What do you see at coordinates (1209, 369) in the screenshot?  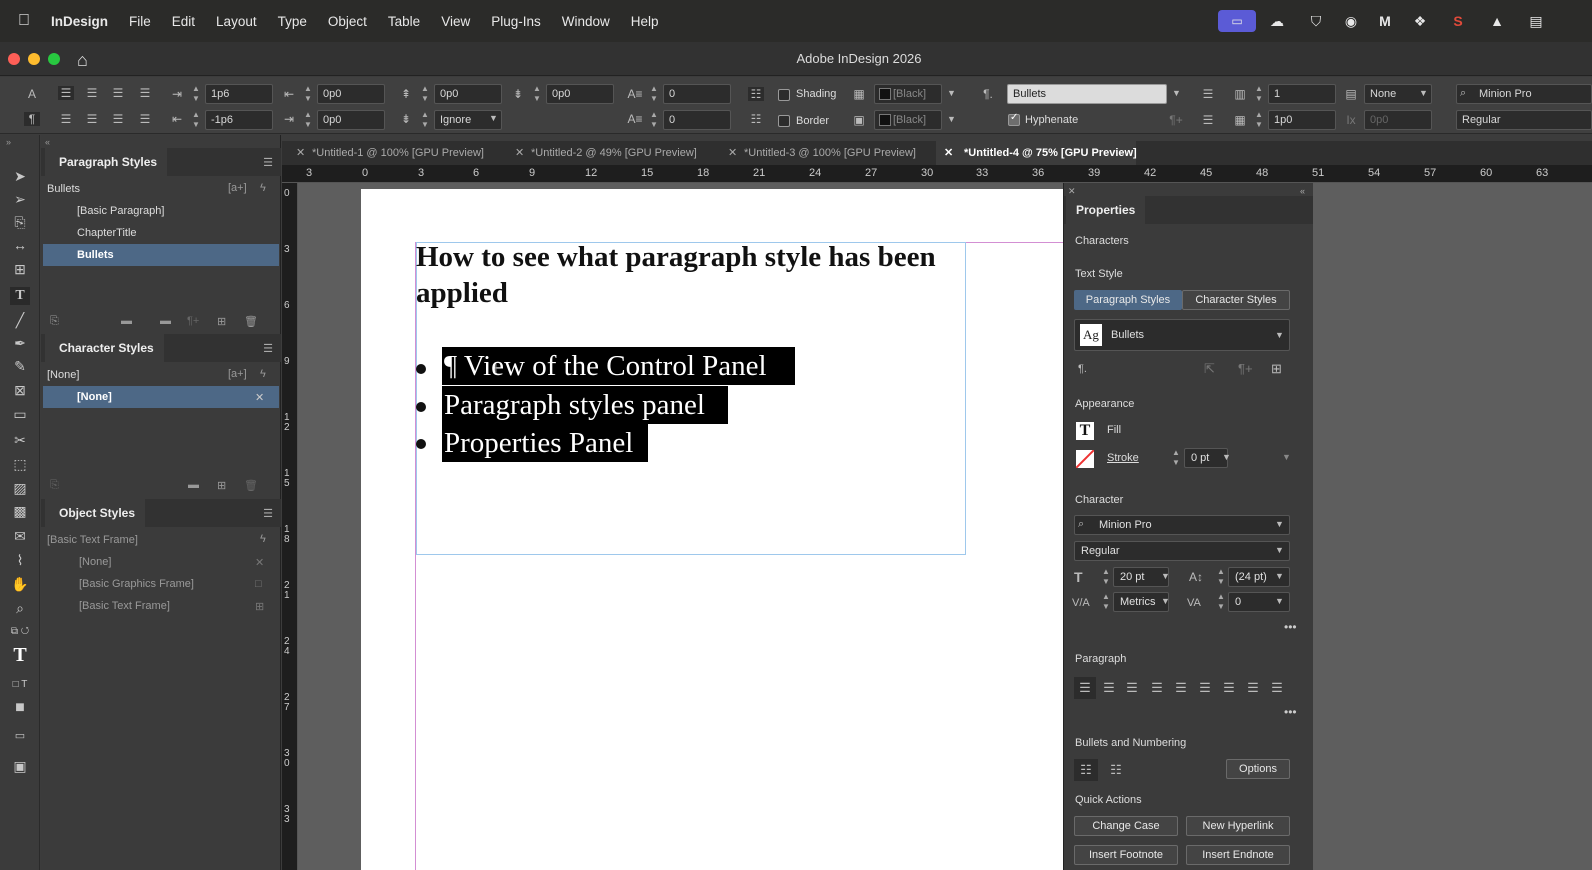 I see `load-styles-icon: ⇱` at bounding box center [1209, 369].